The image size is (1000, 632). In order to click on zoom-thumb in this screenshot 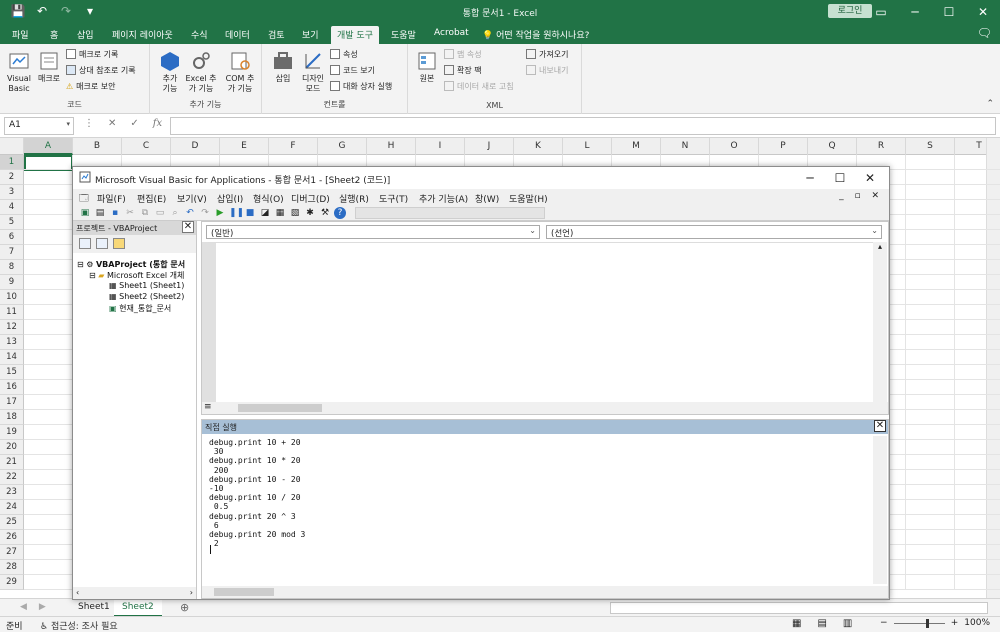, I will do `click(927, 623)`.